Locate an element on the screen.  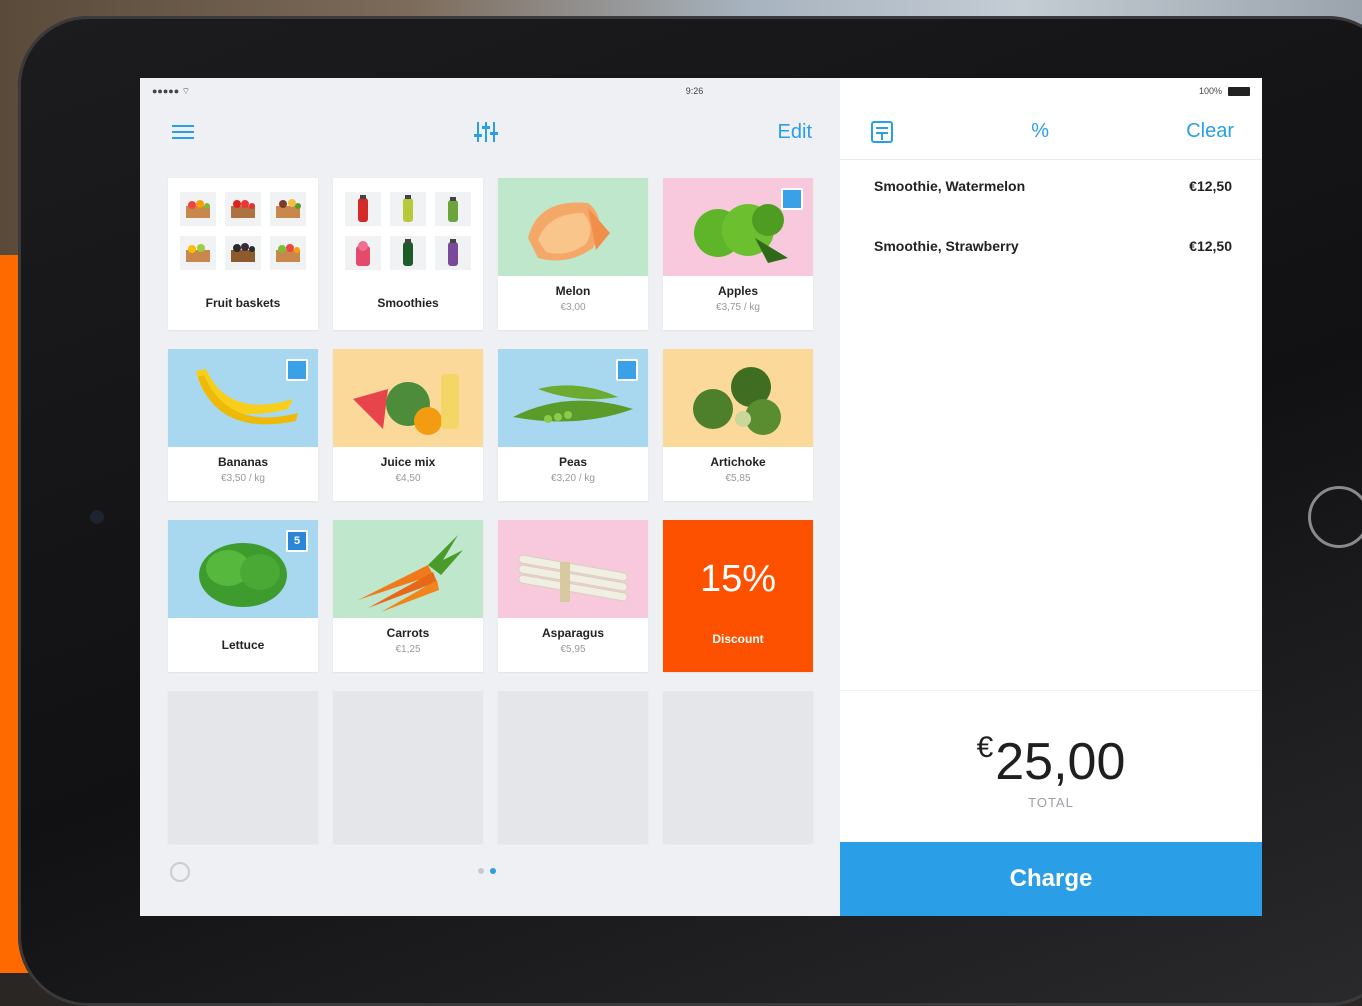
product-juice-mix: Juice mix €4,50 is located at coordinates (408, 425).